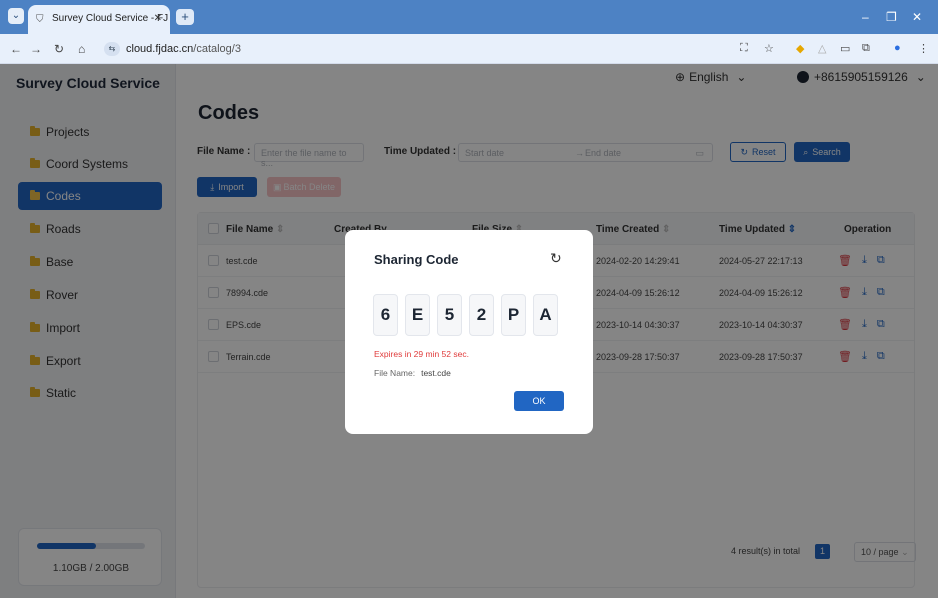  What do you see at coordinates (769, 48) in the screenshot?
I see `bookmark-star-icon: ☆` at bounding box center [769, 48].